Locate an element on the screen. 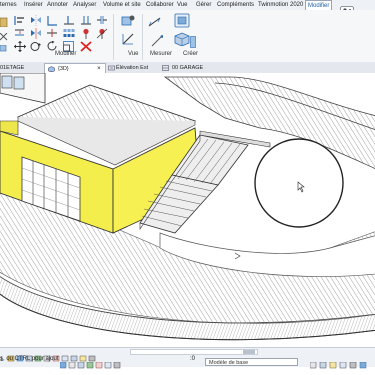  model-select: Modèle de base is located at coordinates (251, 362).